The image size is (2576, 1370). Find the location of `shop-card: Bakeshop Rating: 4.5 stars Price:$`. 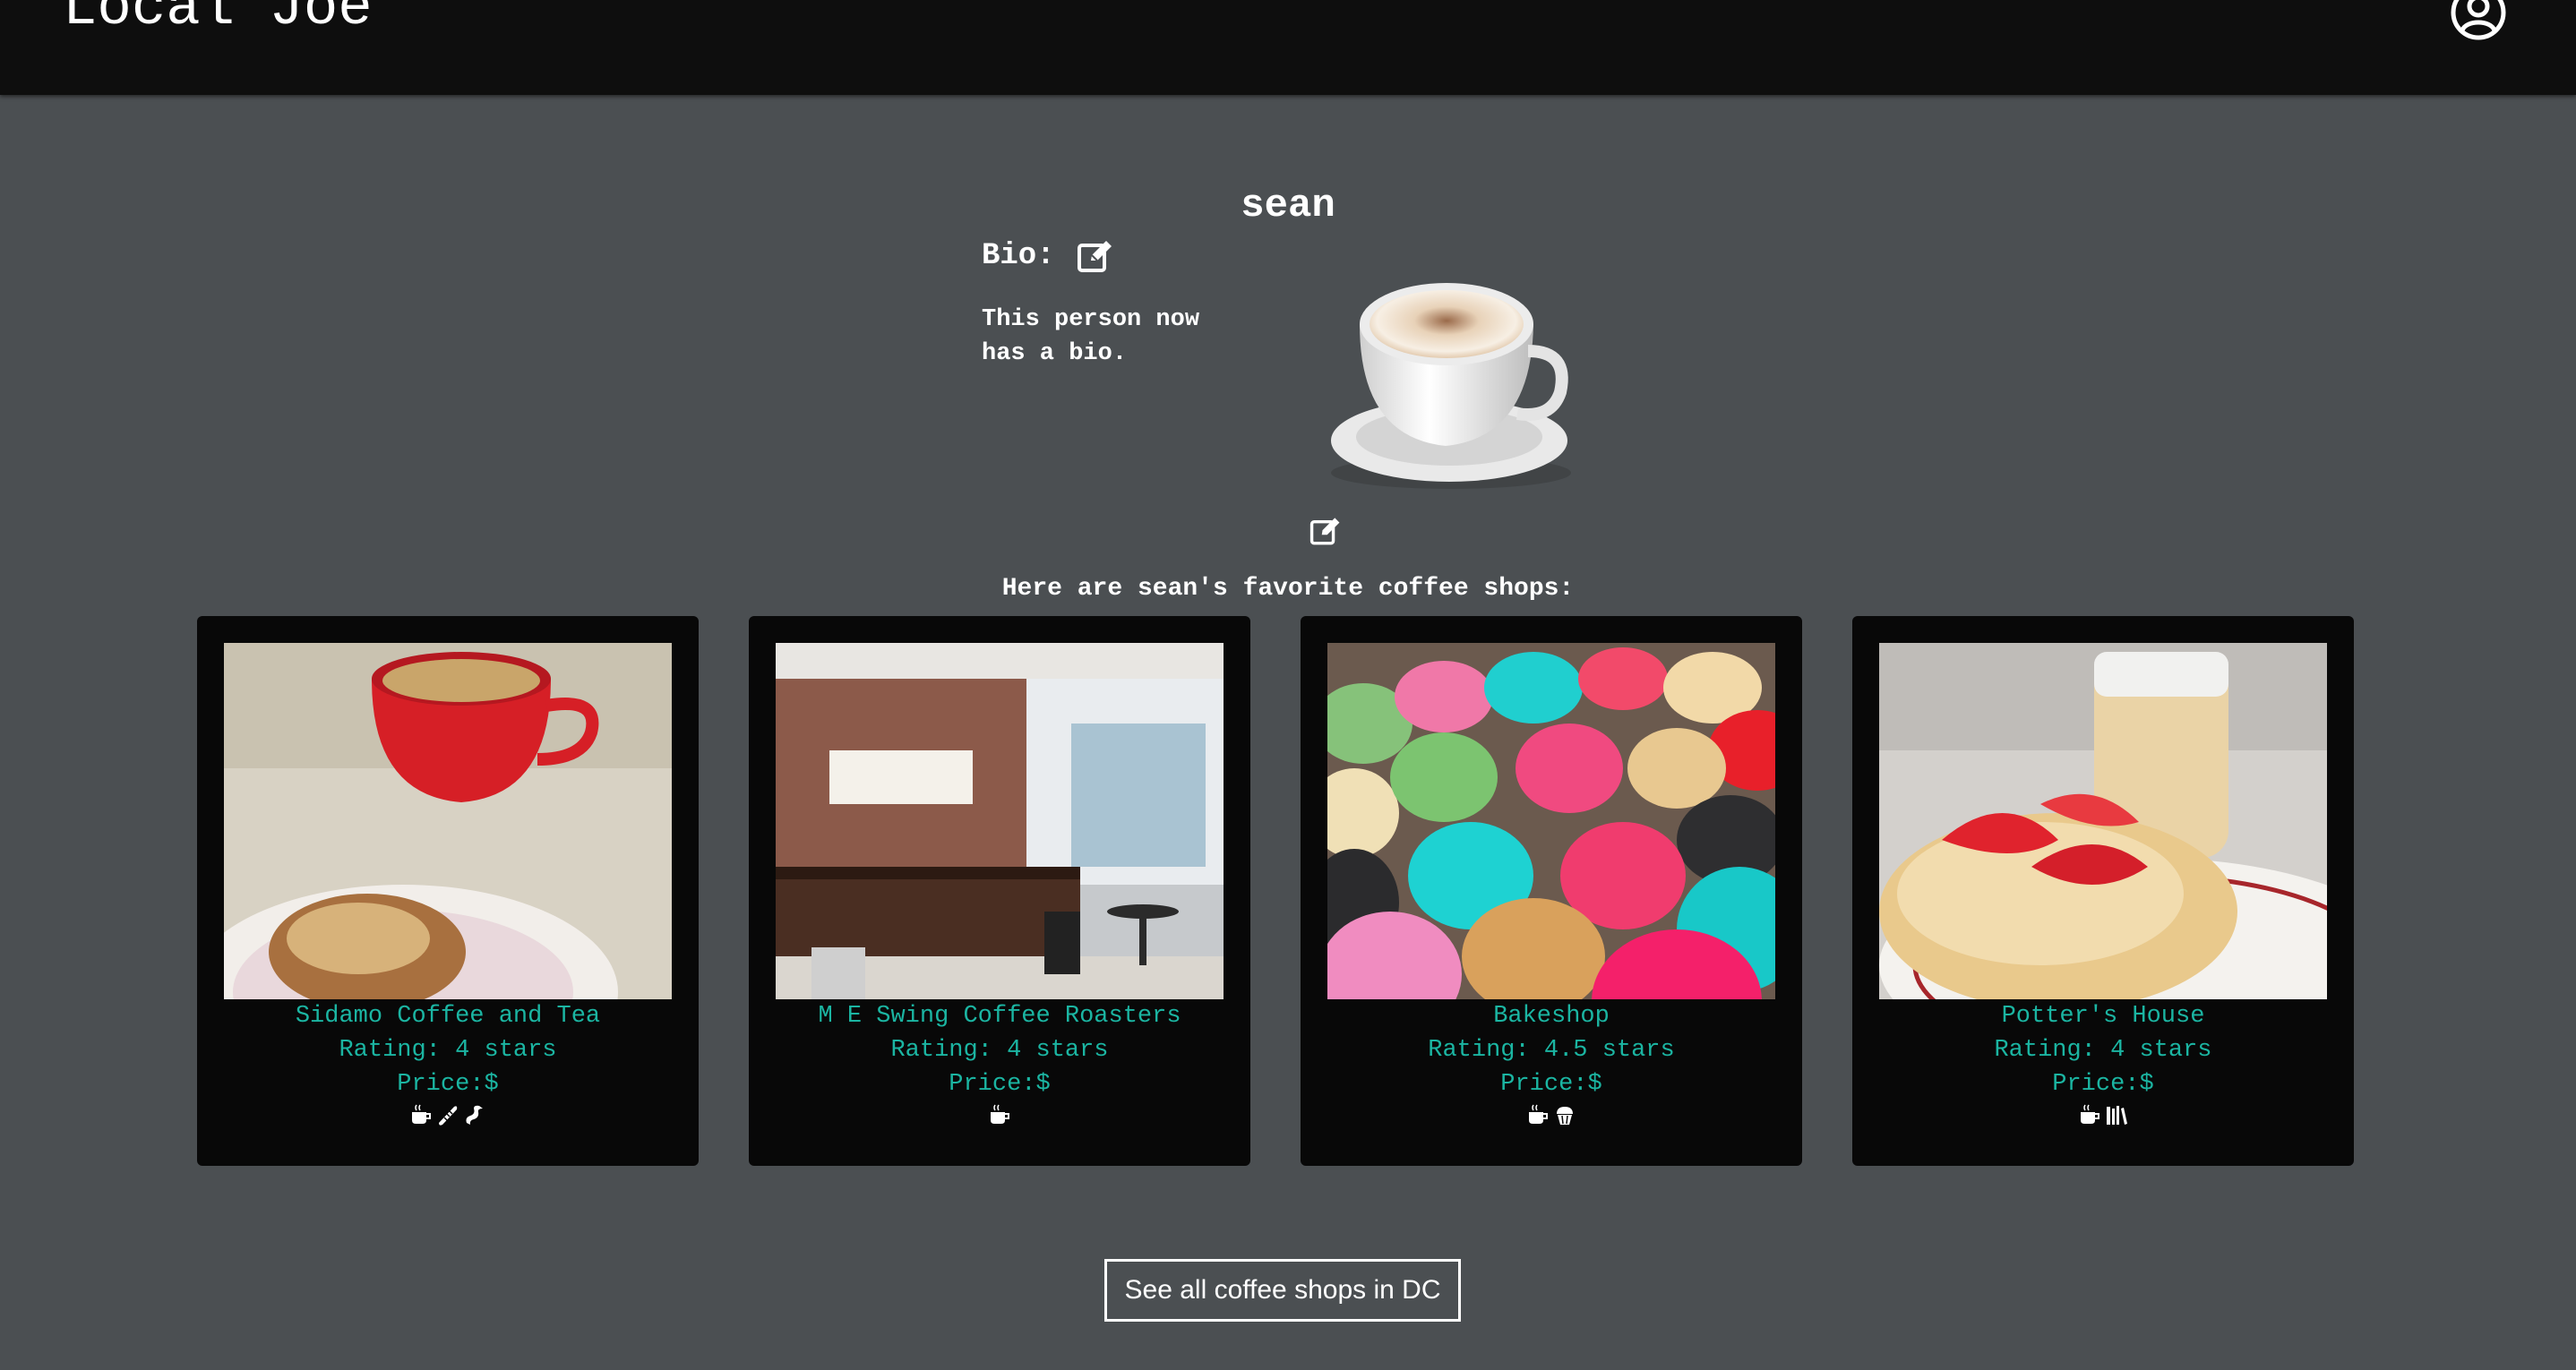

shop-card: Bakeshop Rating: 4.5 stars Price:$ is located at coordinates (1551, 891).